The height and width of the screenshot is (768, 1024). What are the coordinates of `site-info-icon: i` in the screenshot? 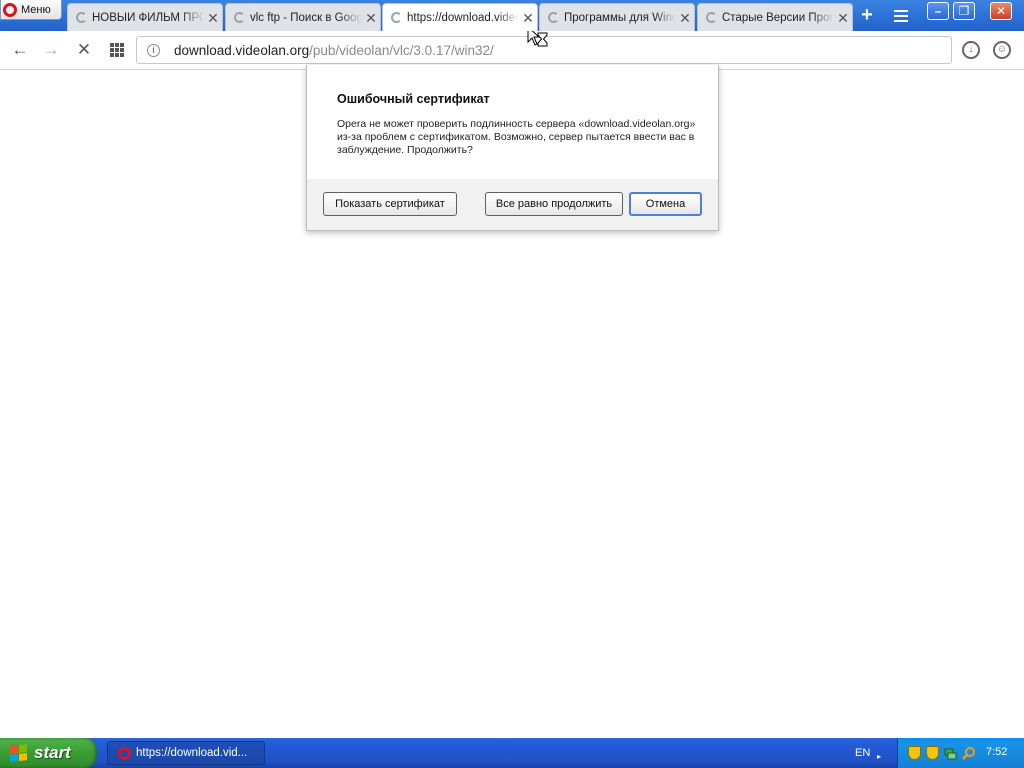 It's located at (153, 50).